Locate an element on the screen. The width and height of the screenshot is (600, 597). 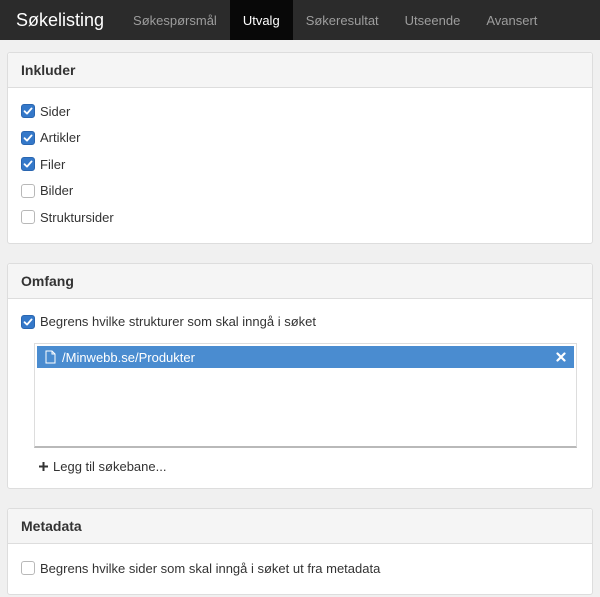
include-option-filer: Filer is located at coordinates (300, 164).